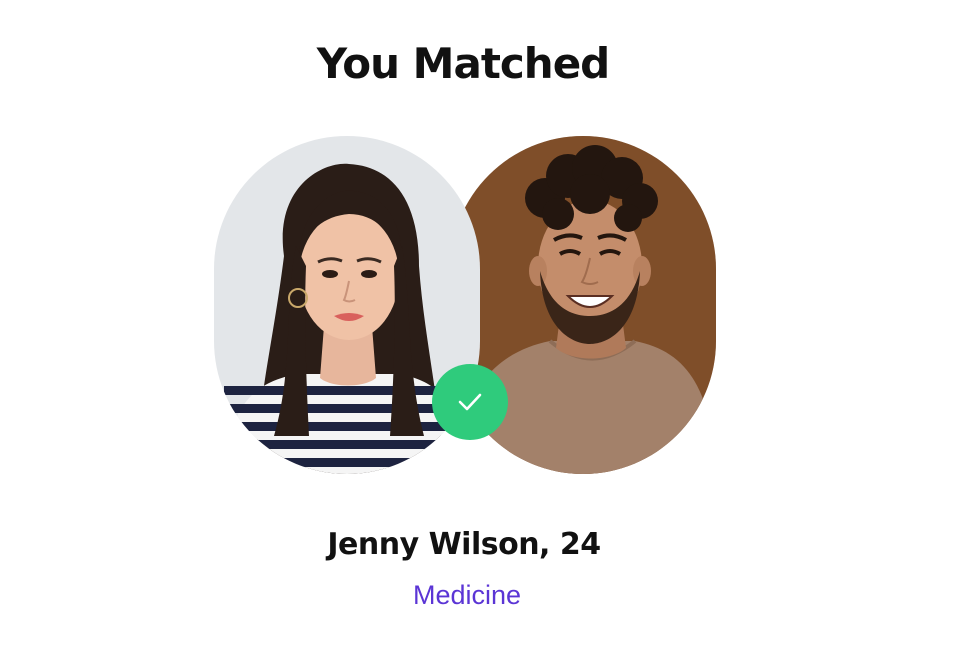 The height and width of the screenshot is (664, 976). Describe the element at coordinates (467, 595) in the screenshot. I see `match-field-label: Medicine` at that location.